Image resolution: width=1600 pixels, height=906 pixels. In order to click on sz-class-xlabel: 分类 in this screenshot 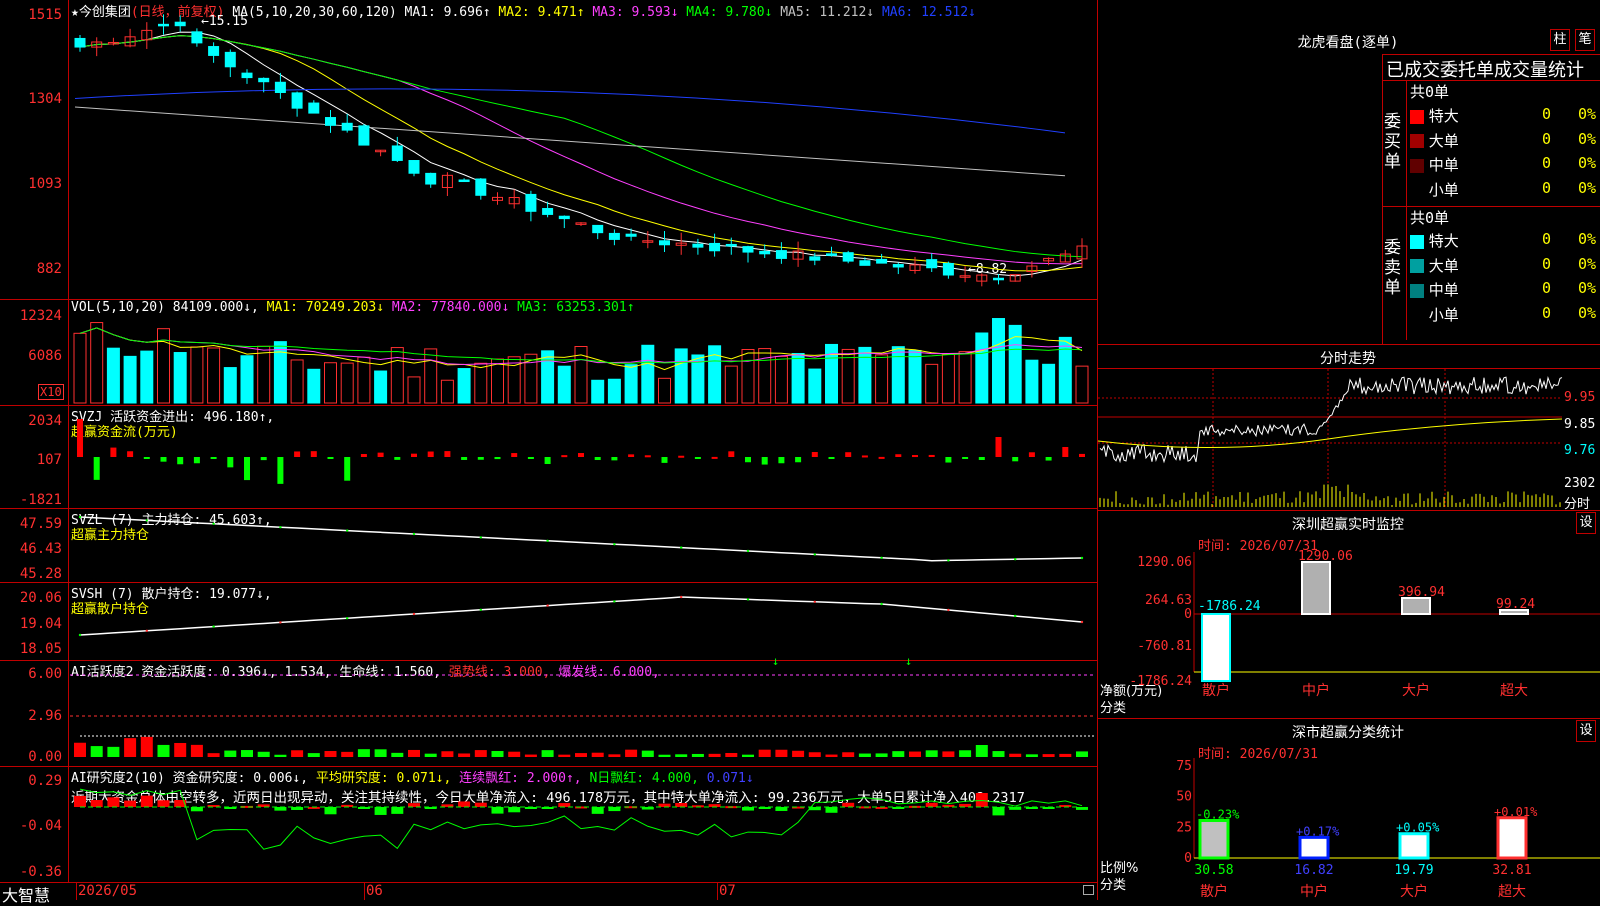, I will do `click(1113, 885)`.